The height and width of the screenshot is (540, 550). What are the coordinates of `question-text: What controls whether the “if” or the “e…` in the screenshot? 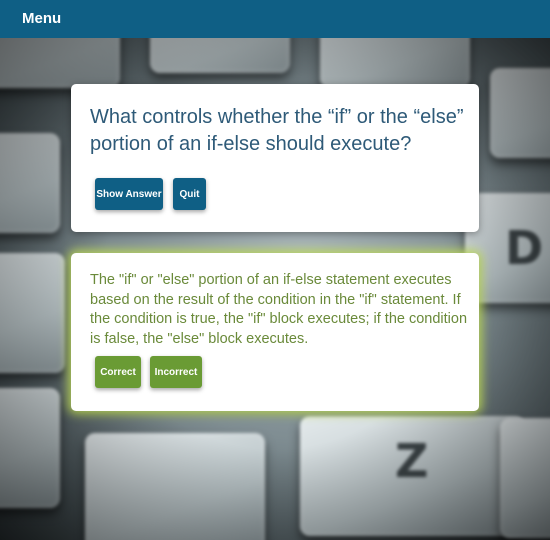 It's located at (277, 130).